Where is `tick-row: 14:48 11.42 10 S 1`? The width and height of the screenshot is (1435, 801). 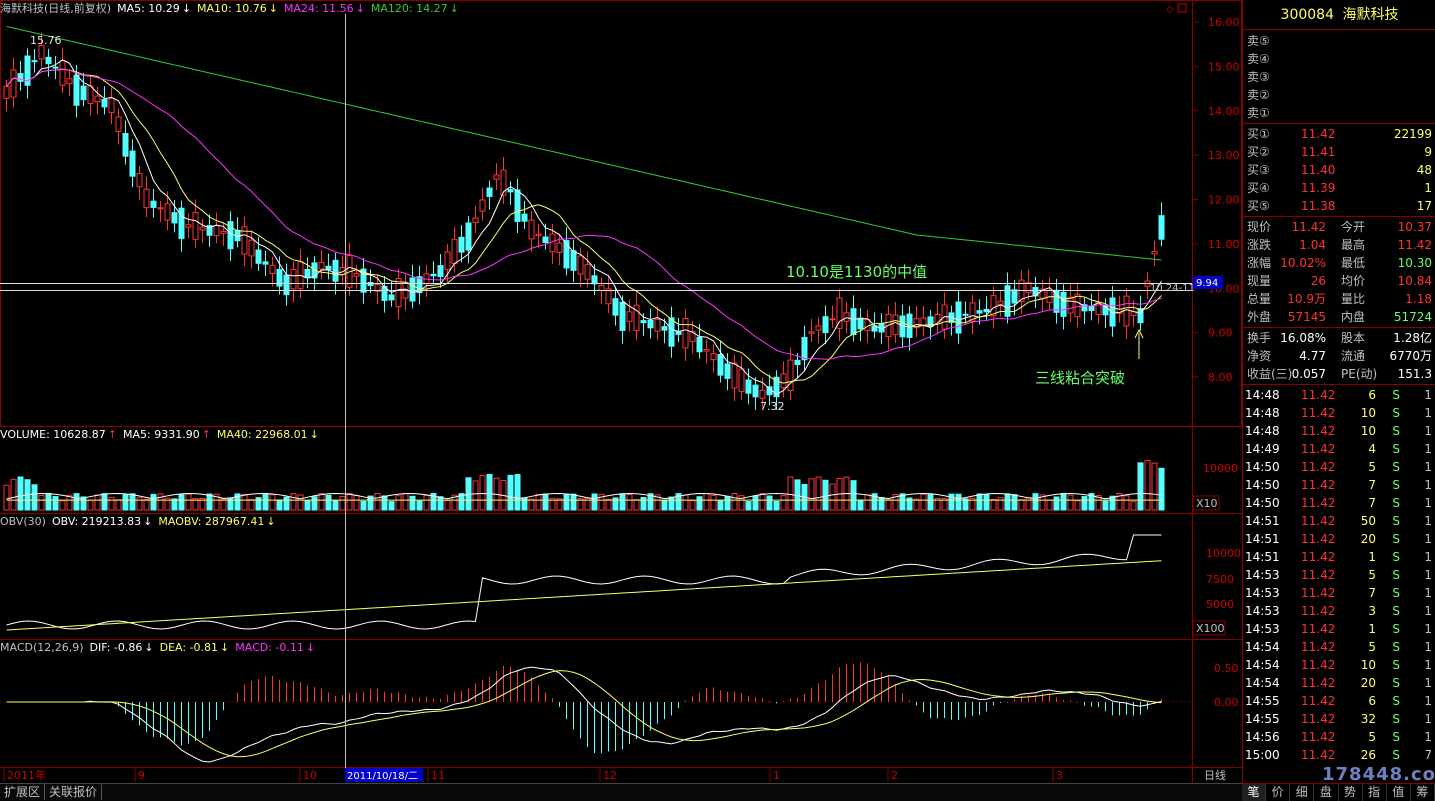
tick-row: 14:48 11.42 10 S 1 is located at coordinates (1339, 413).